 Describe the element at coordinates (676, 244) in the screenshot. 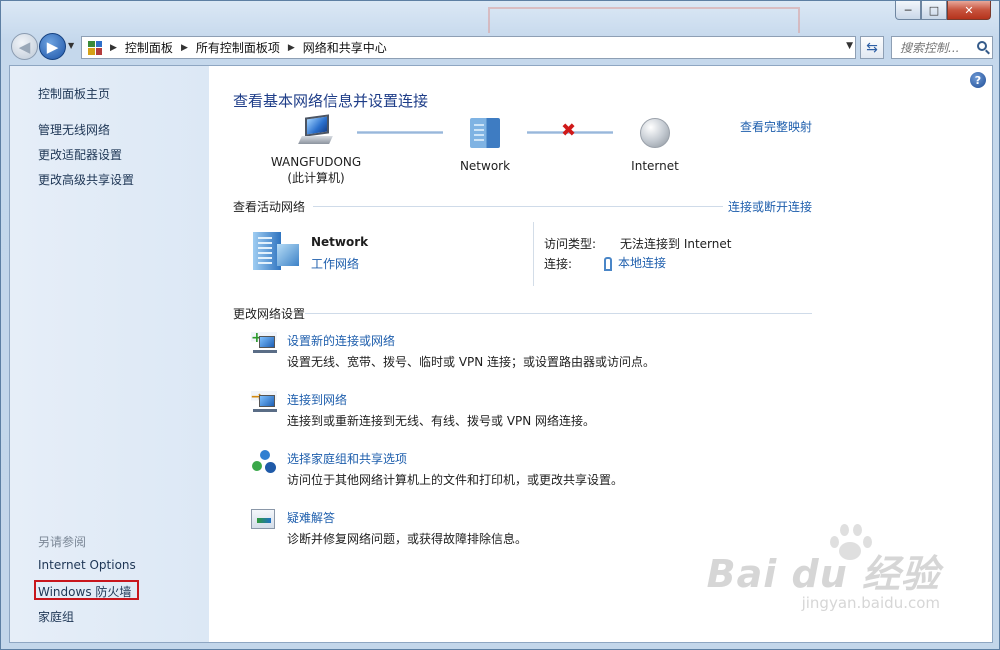

I see `access-type-value: 无法连接到 Internet` at that location.